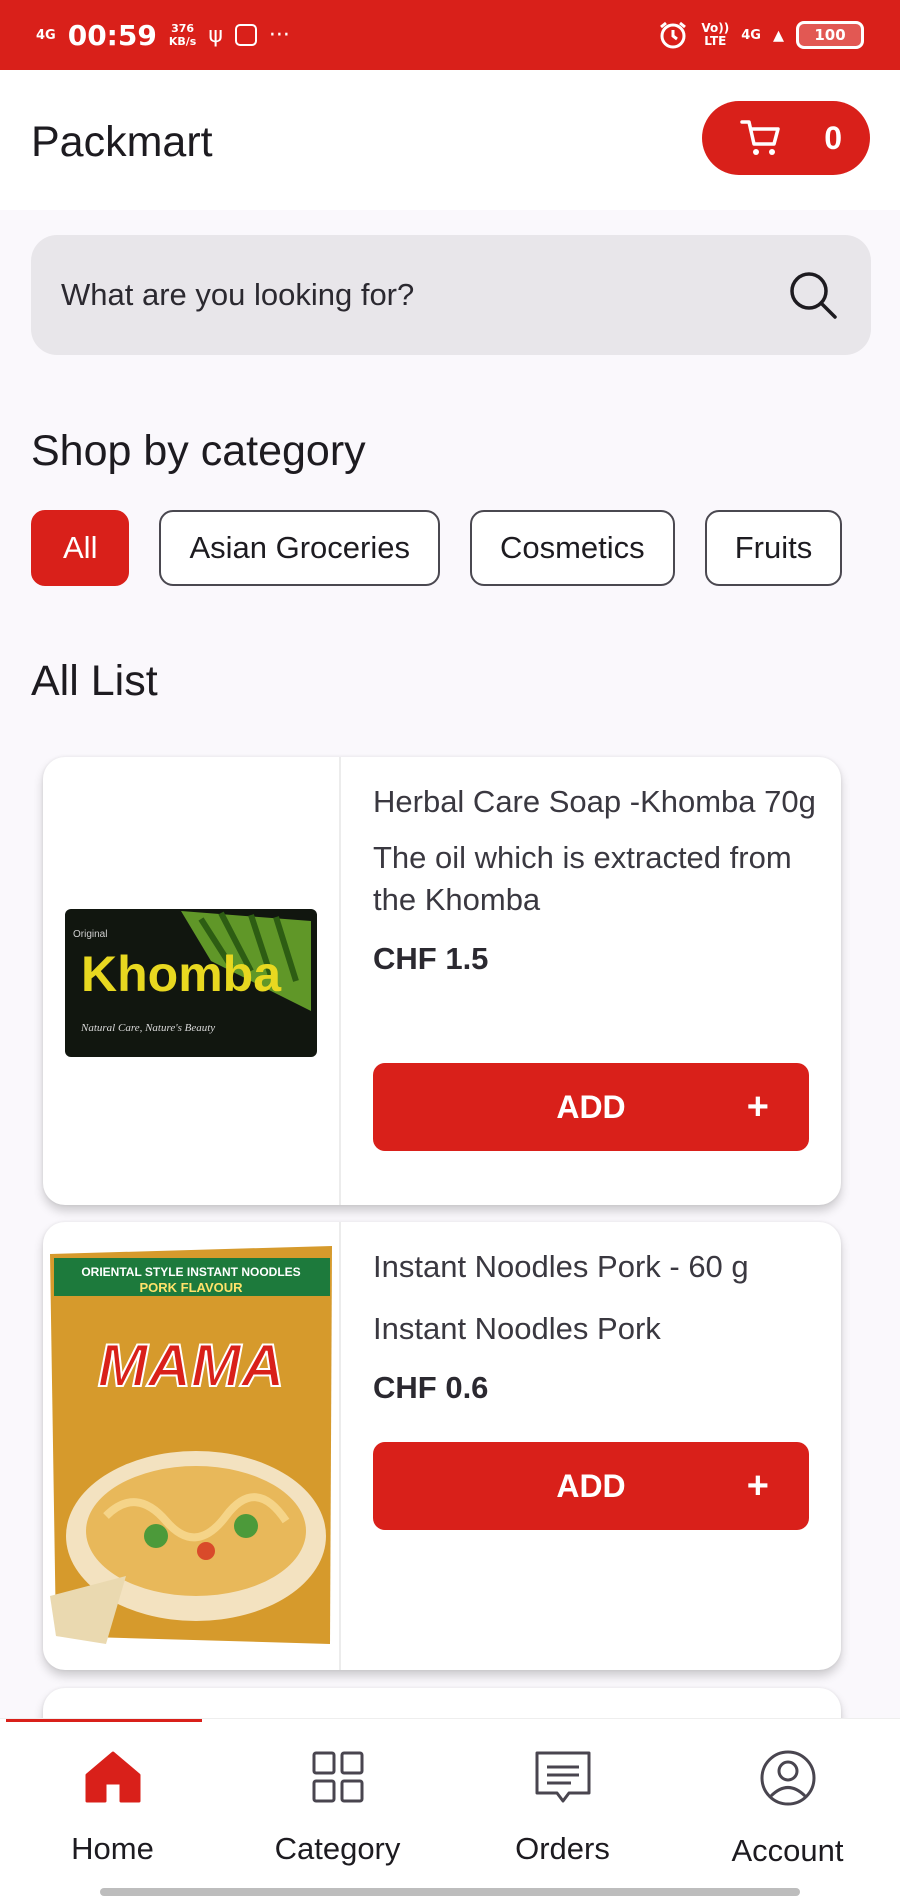 The image size is (900, 1896). I want to click on home-icon, so click(112, 1777).